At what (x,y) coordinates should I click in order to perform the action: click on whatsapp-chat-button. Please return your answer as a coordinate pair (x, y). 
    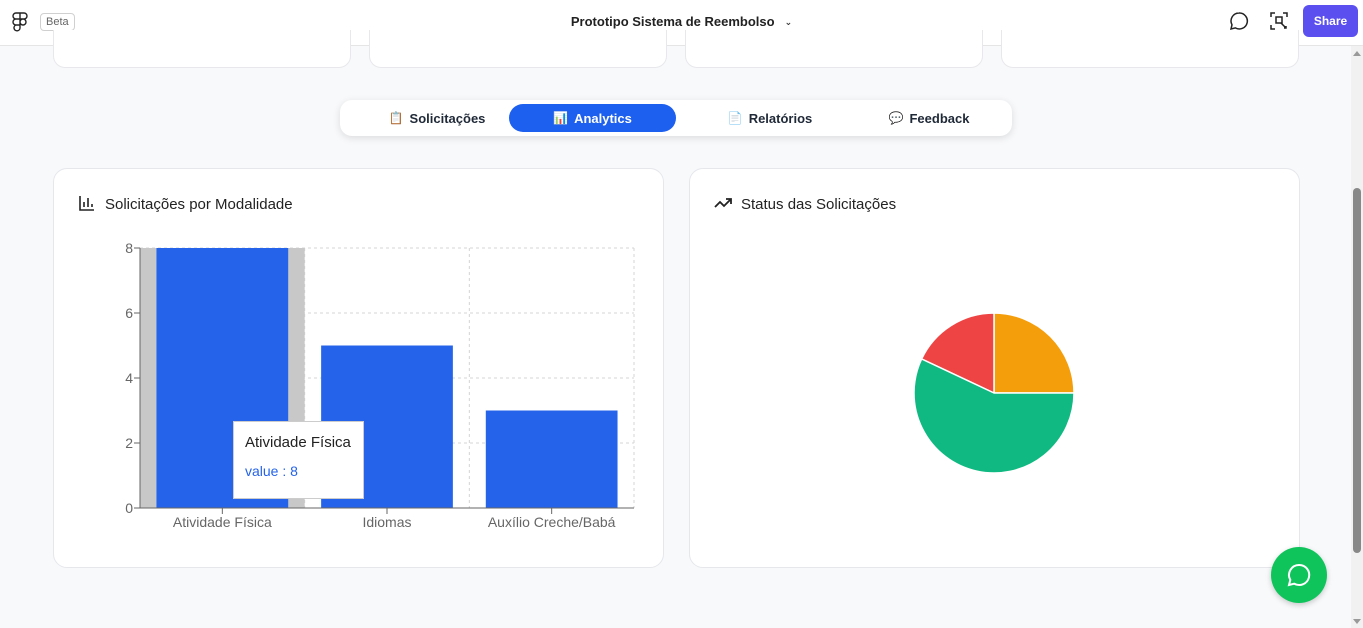
    Looking at the image, I should click on (1299, 575).